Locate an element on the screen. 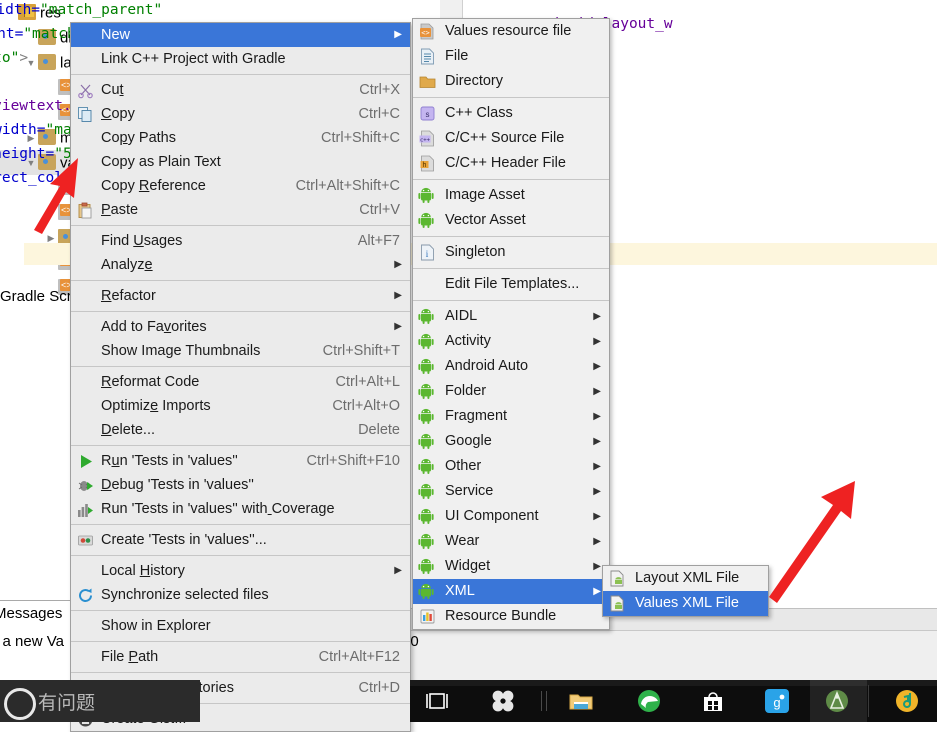 Image resolution: width=937 pixels, height=732 pixels. menu-item-other: Other ▶ is located at coordinates (511, 466).